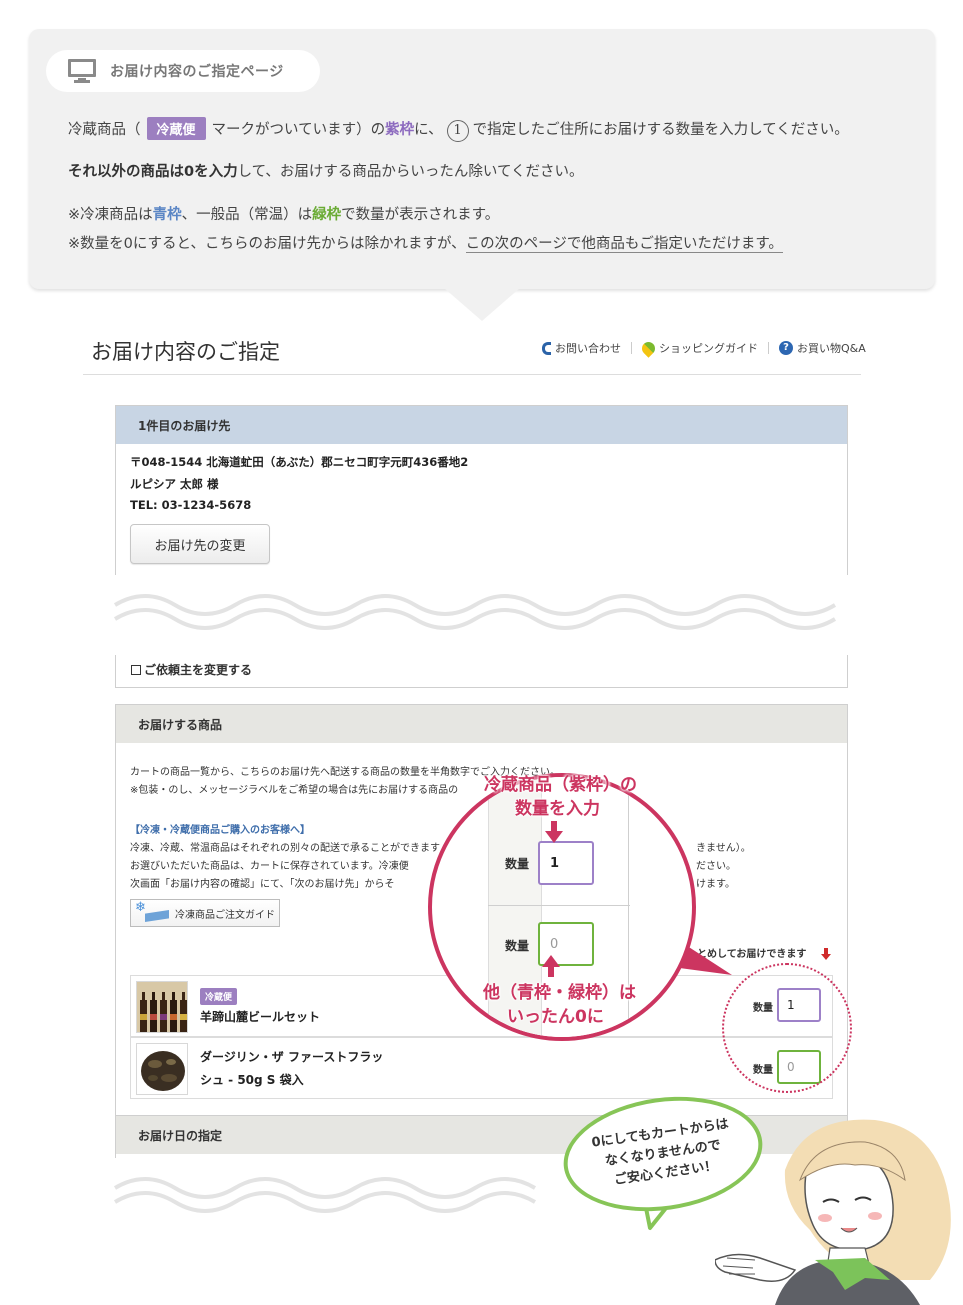  What do you see at coordinates (559, 993) in the screenshot?
I see `zoom-caption-bottom-1: 他（青枠・緑枠）は` at bounding box center [559, 993].